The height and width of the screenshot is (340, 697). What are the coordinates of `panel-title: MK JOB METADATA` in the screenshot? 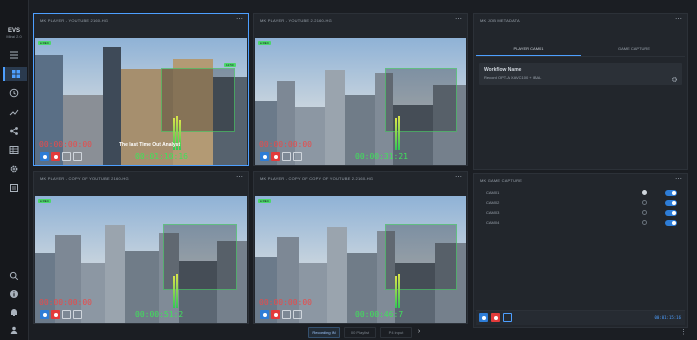 It's located at (500, 20).